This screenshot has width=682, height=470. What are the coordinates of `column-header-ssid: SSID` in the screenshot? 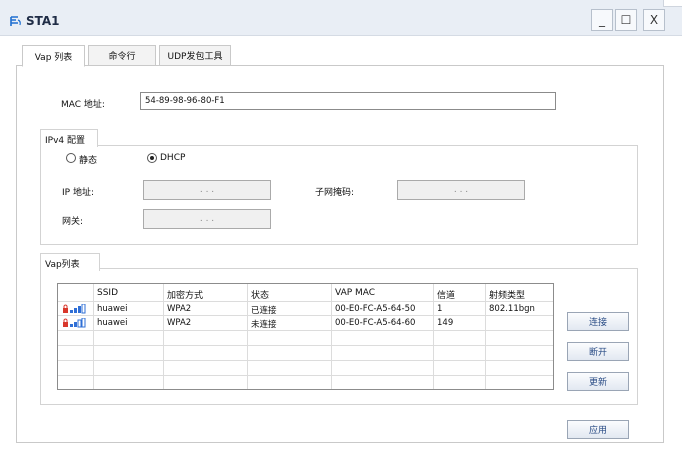 It's located at (107, 293).